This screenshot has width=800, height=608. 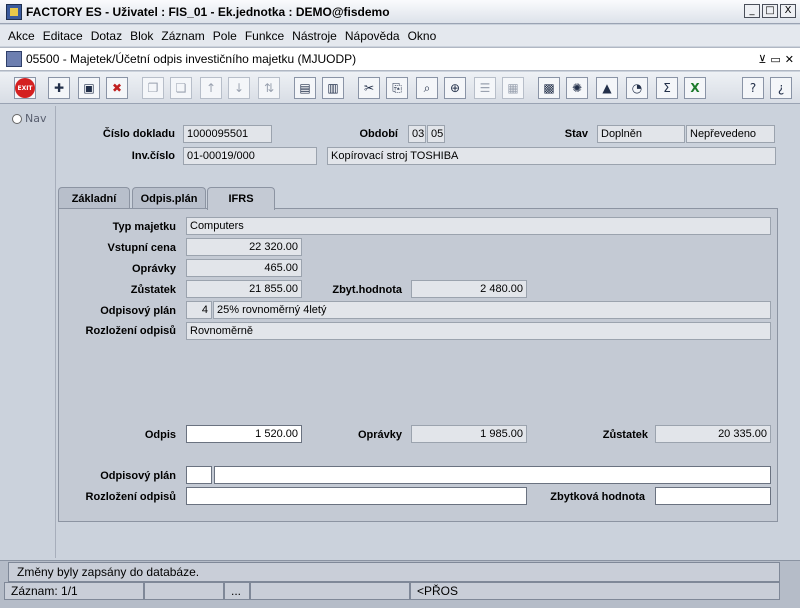 What do you see at coordinates (160, 435) in the screenshot?
I see `odpis-label: Odpis` at bounding box center [160, 435].